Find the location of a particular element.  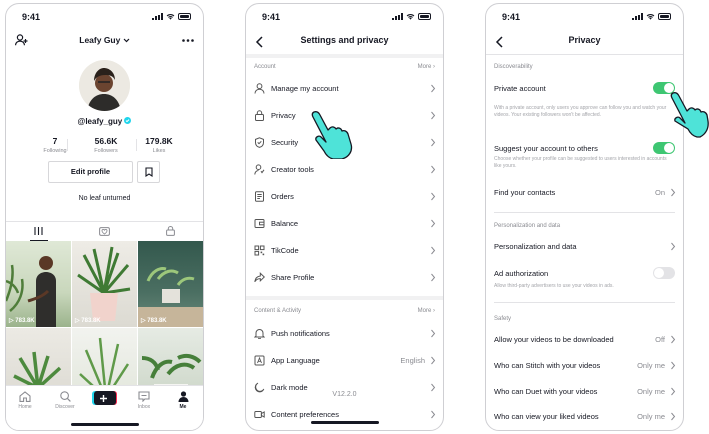

verified-icon is located at coordinates (128, 120).